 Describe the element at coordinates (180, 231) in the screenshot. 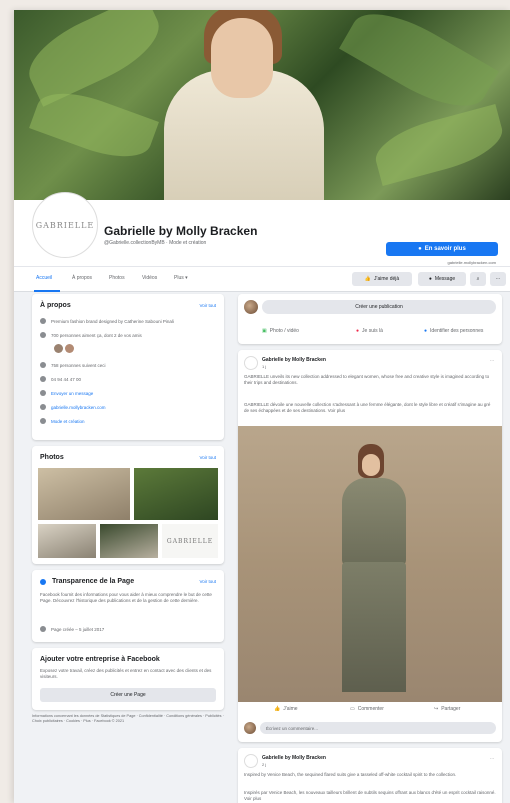

I see `page-title: Gabrielle by Molly Bracken` at that location.